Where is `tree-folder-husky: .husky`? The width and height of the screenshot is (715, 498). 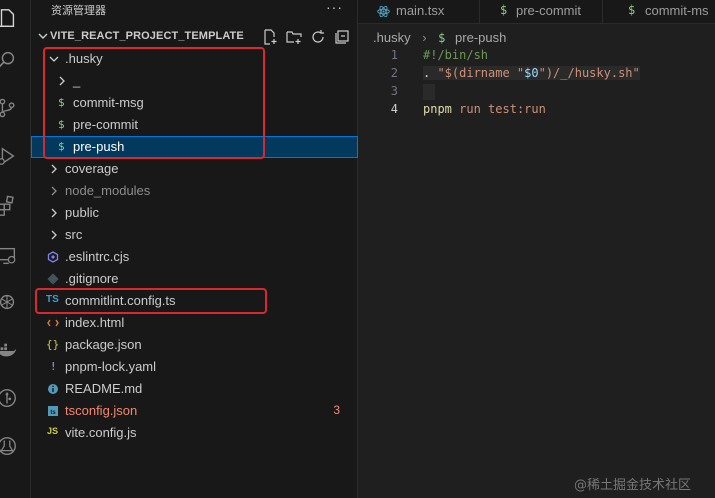
tree-folder-husky: .husky is located at coordinates (194, 59).